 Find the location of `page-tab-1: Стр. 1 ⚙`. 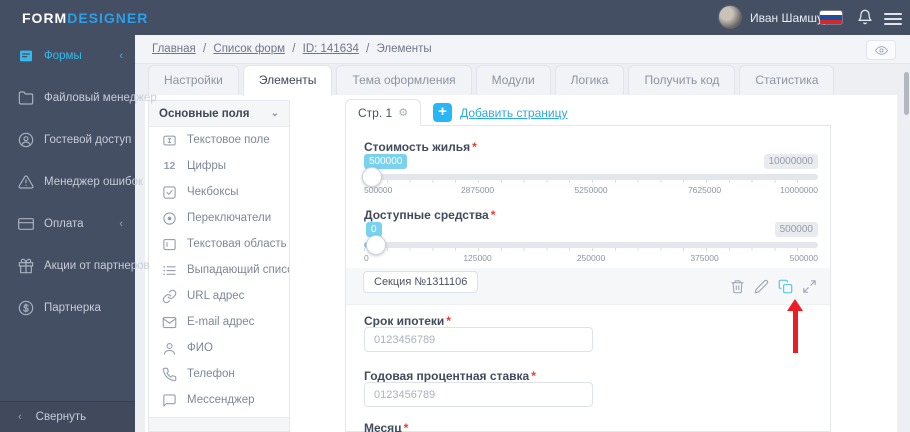

page-tab-1: Стр. 1 ⚙ is located at coordinates (383, 112).